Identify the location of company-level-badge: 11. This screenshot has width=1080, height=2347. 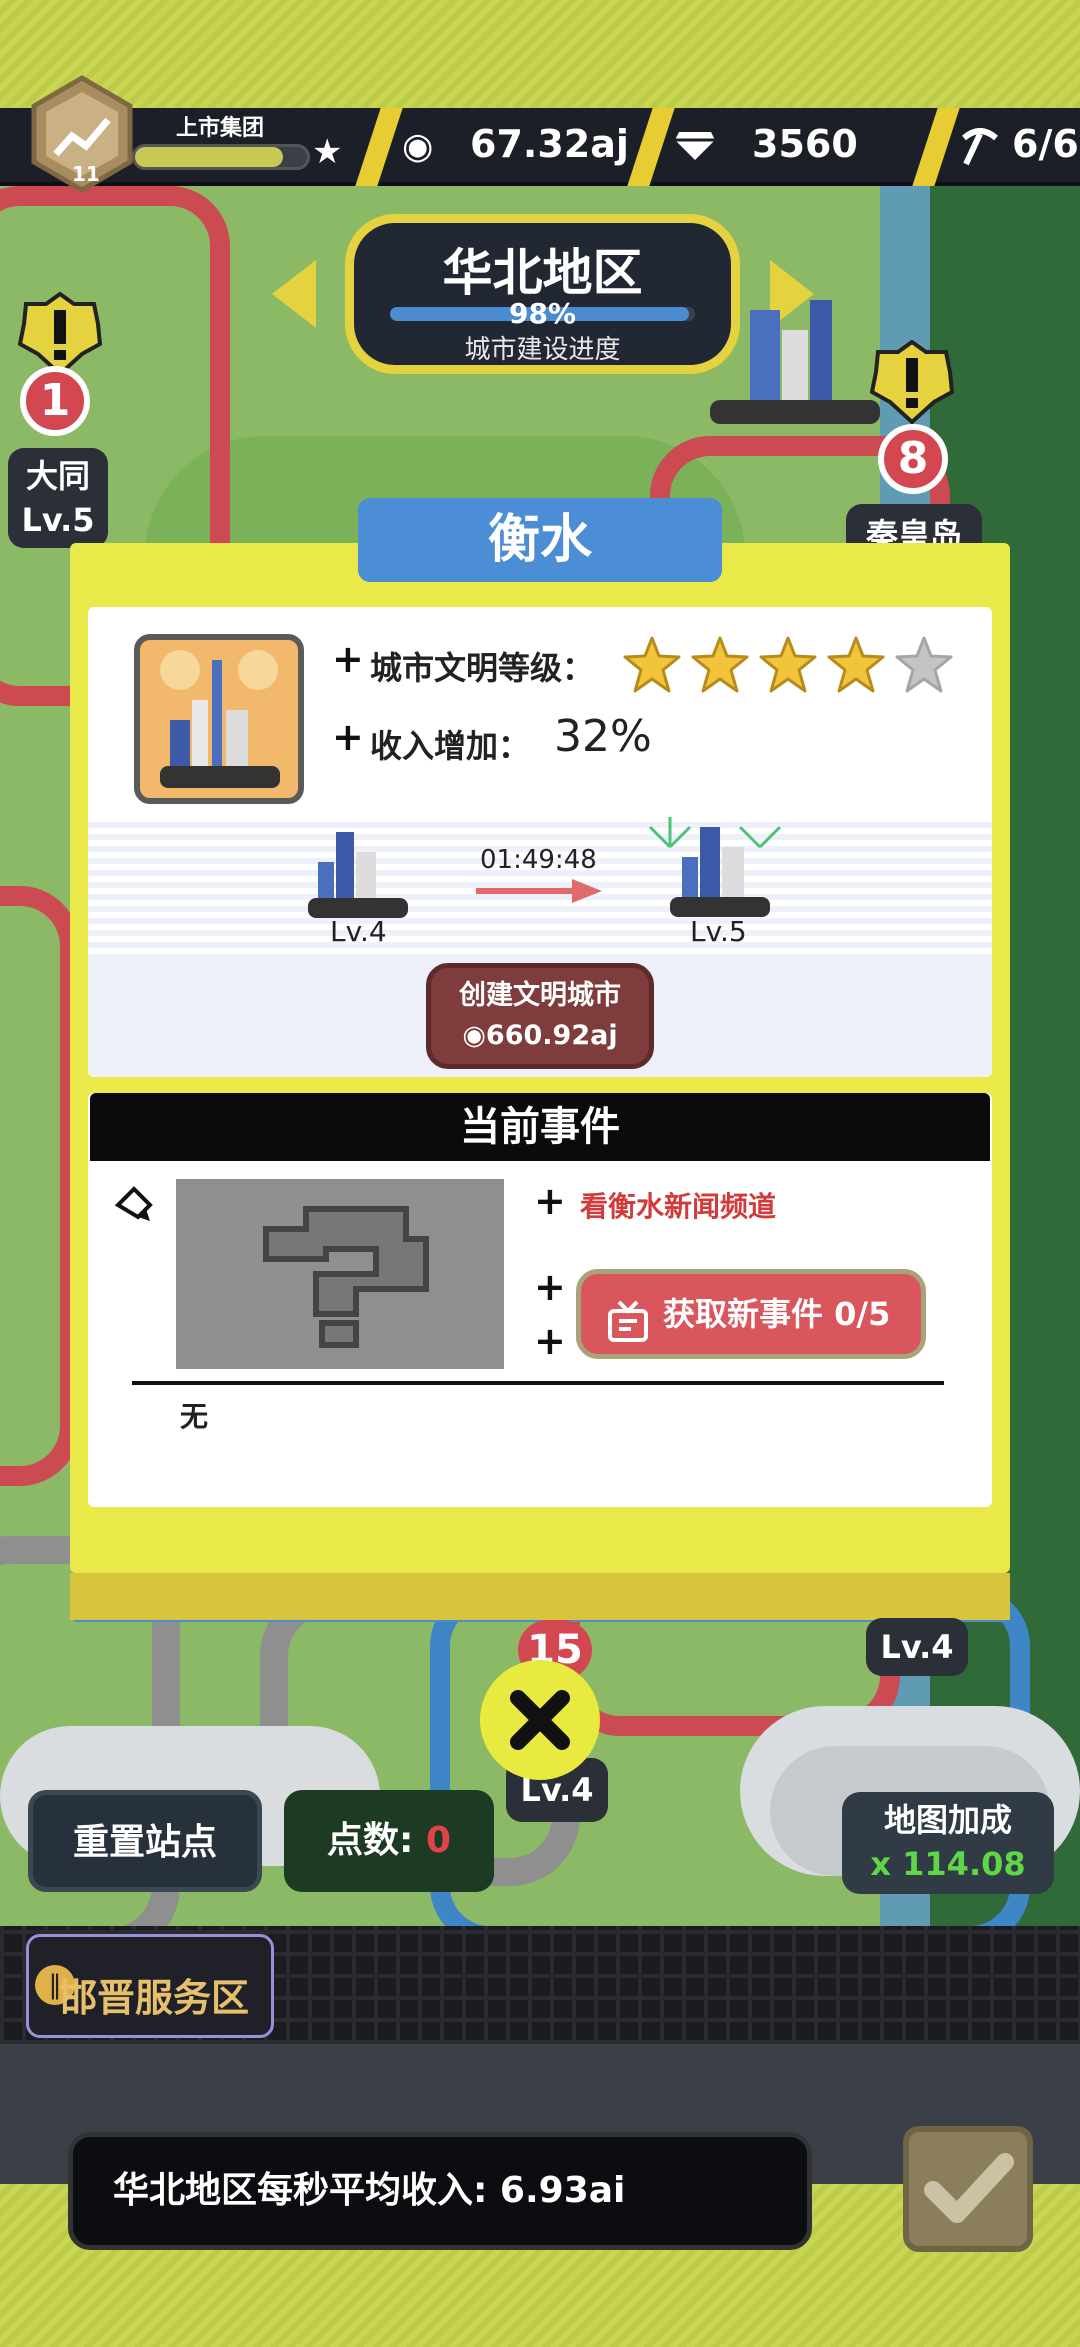
(82, 134).